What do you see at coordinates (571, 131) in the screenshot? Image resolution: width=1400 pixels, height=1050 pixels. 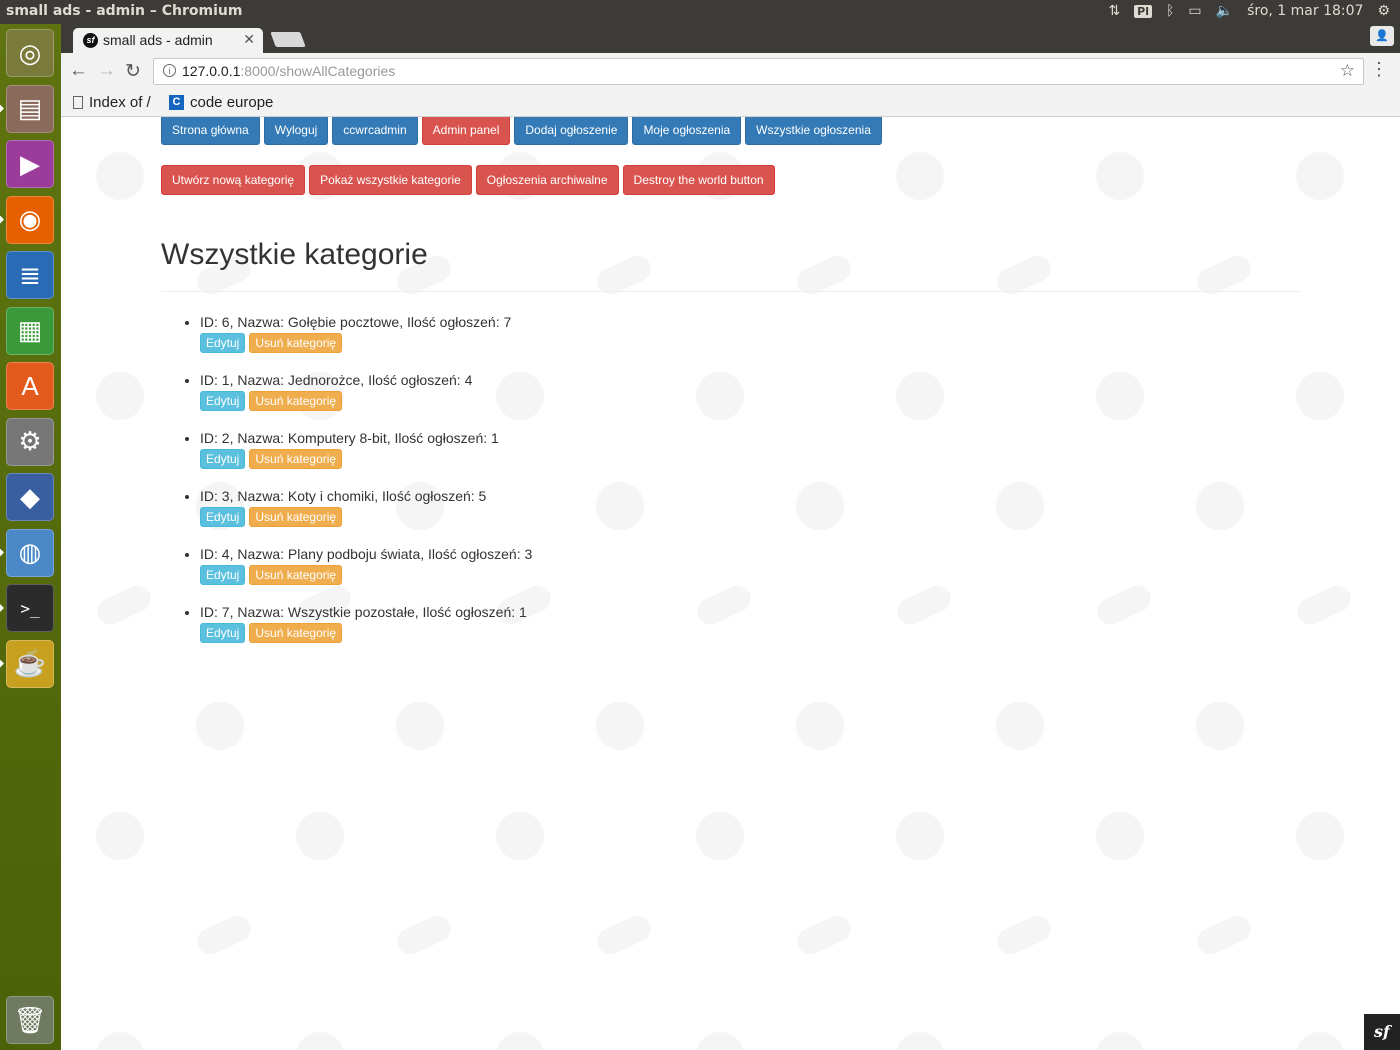 I see `nav-button-dodaj-ogłoszenie: Dodaj ogłoszenie` at bounding box center [571, 131].